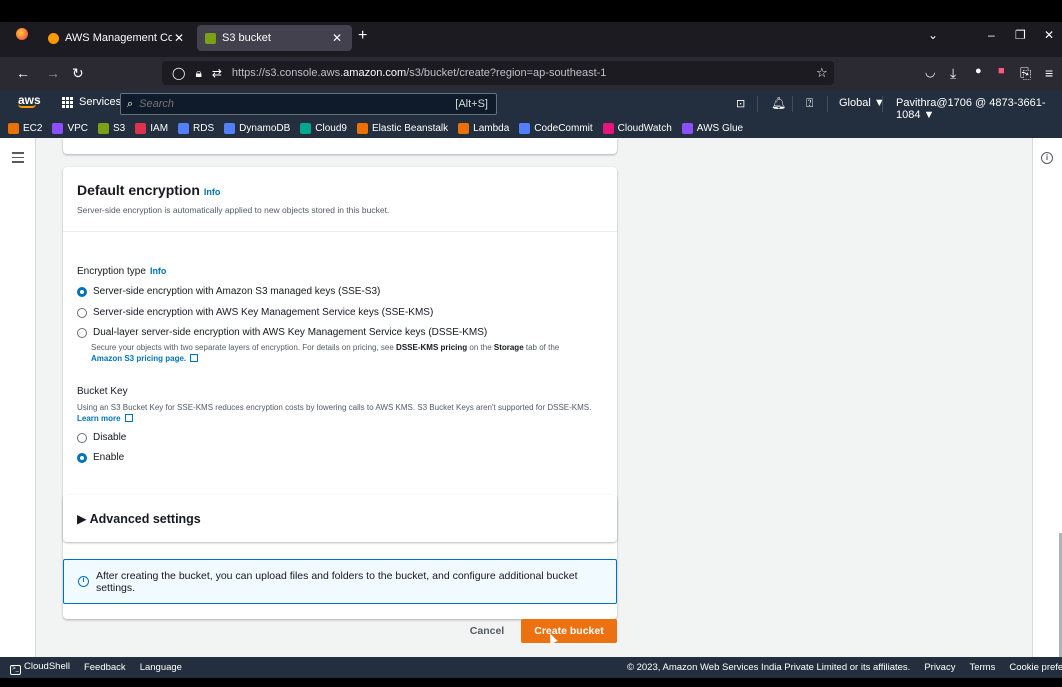  I want to click on services-menu: Services, so click(91, 102).